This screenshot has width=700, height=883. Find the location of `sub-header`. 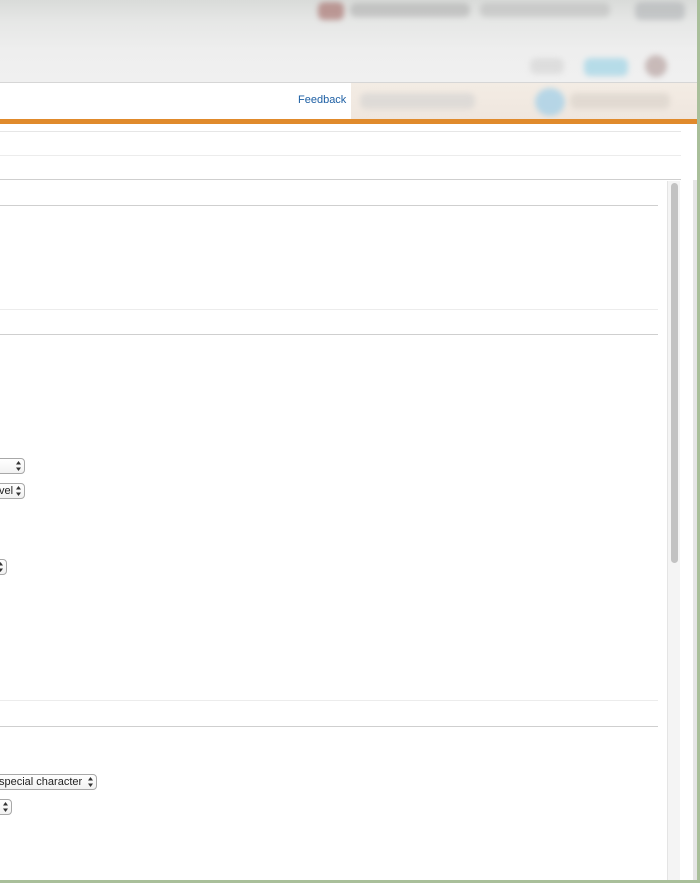

sub-header is located at coordinates (348, 152).